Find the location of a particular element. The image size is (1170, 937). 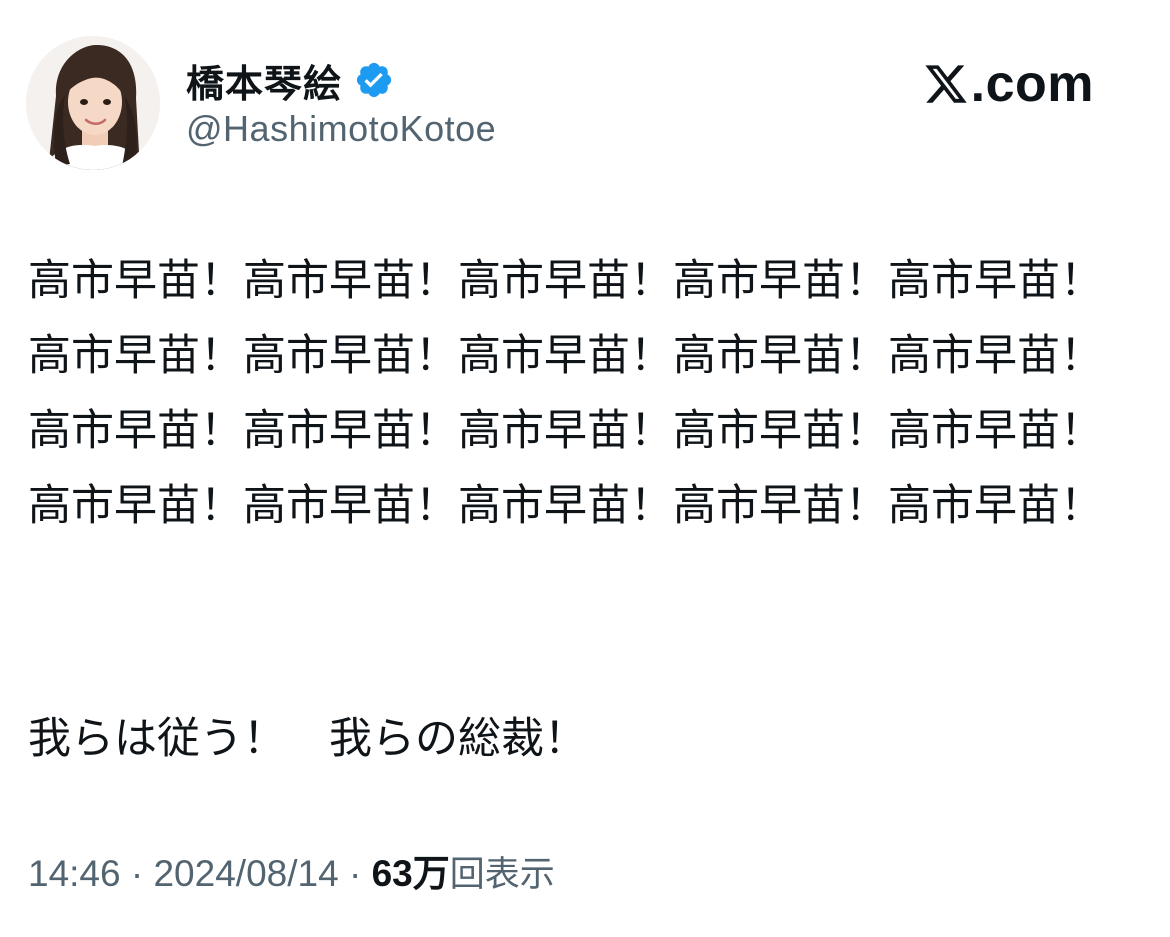

x-logo-icon is located at coordinates (946, 84).